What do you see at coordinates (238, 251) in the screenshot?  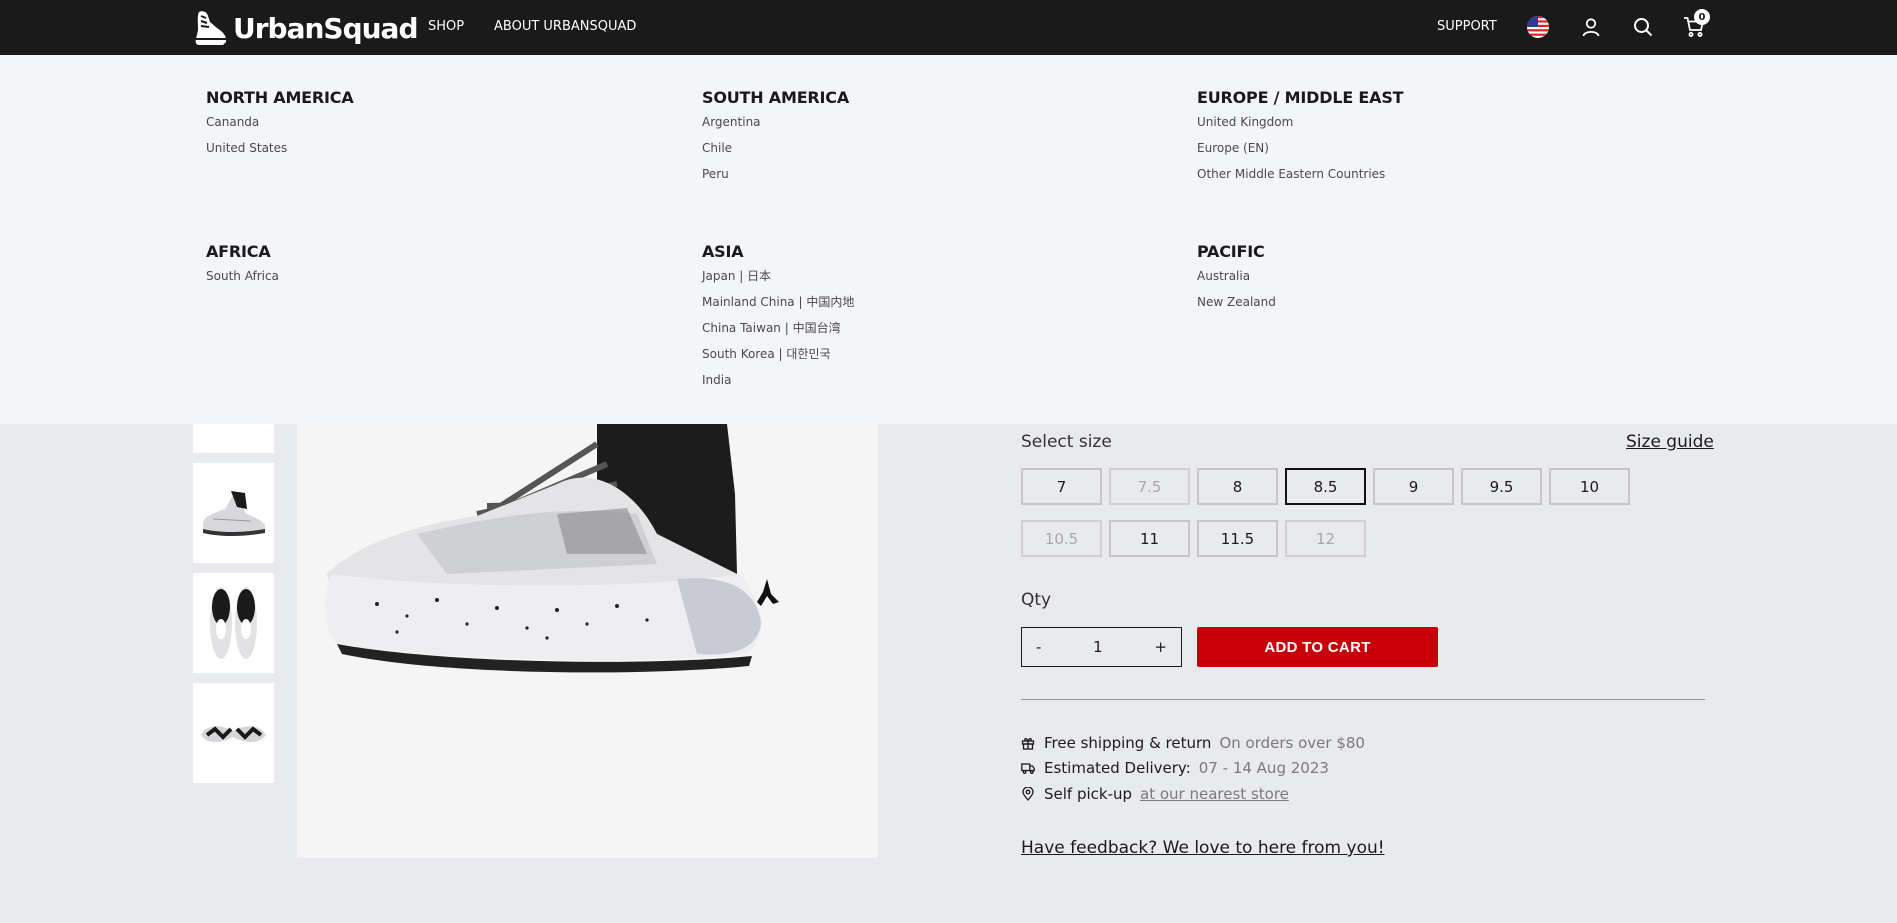 I see `region-title: AFRICA` at bounding box center [238, 251].